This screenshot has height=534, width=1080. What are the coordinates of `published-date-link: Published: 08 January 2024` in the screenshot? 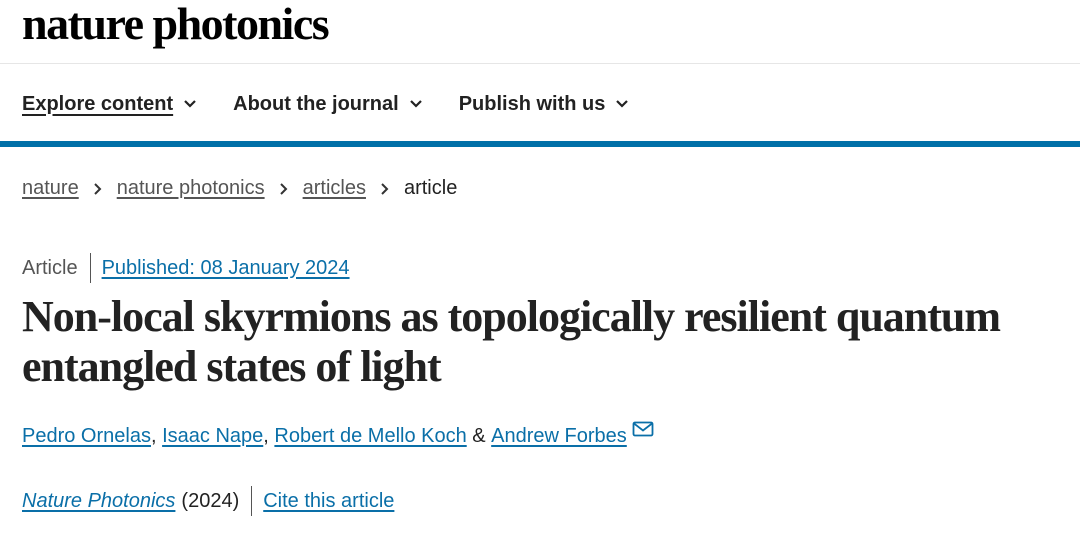 It's located at (226, 268).